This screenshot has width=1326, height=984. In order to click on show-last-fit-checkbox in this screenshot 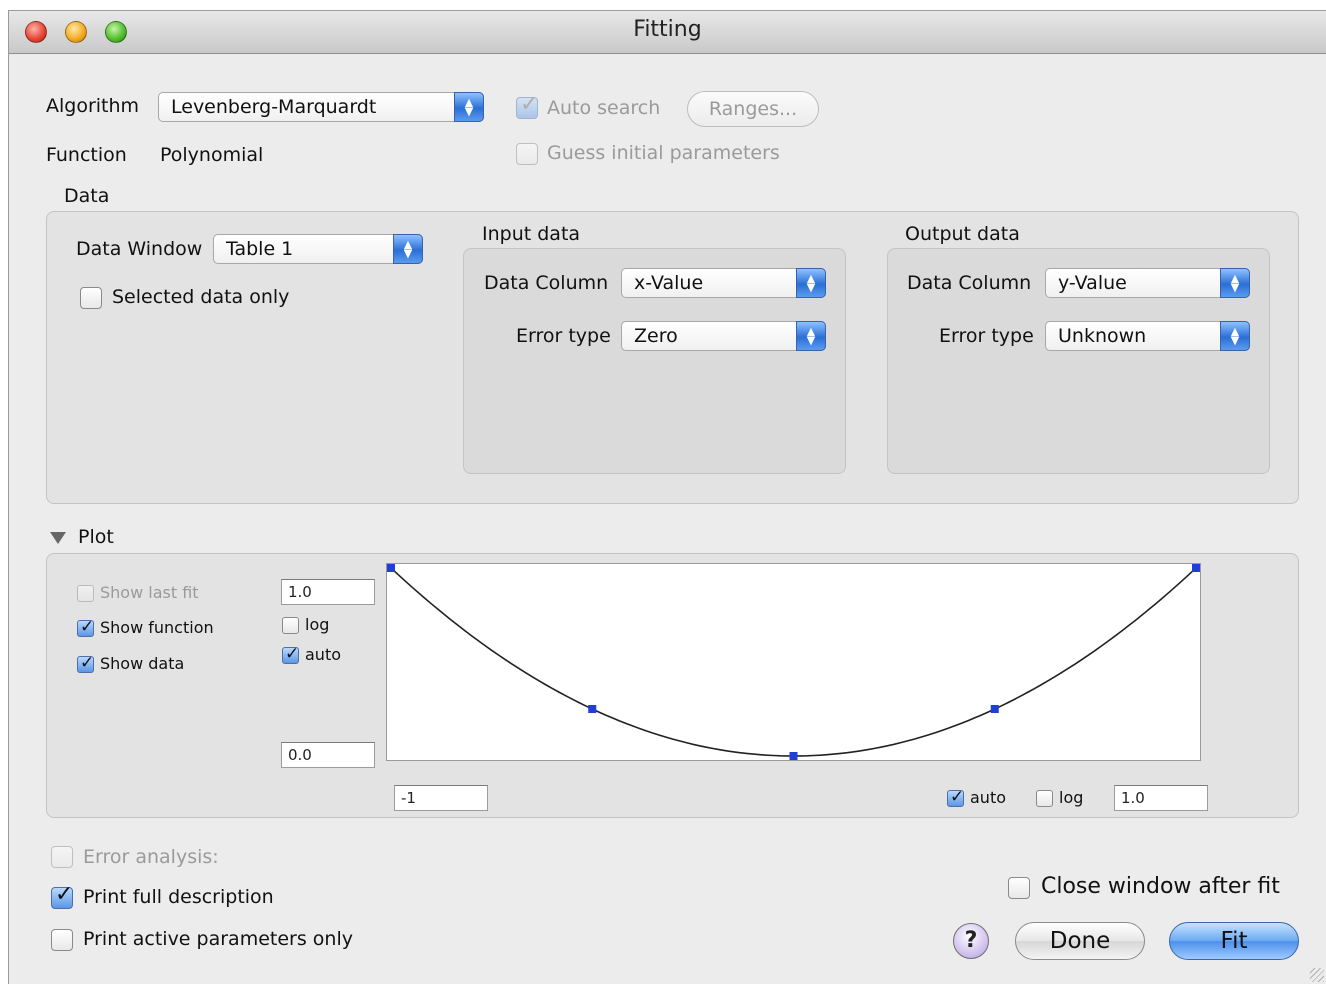, I will do `click(85, 593)`.